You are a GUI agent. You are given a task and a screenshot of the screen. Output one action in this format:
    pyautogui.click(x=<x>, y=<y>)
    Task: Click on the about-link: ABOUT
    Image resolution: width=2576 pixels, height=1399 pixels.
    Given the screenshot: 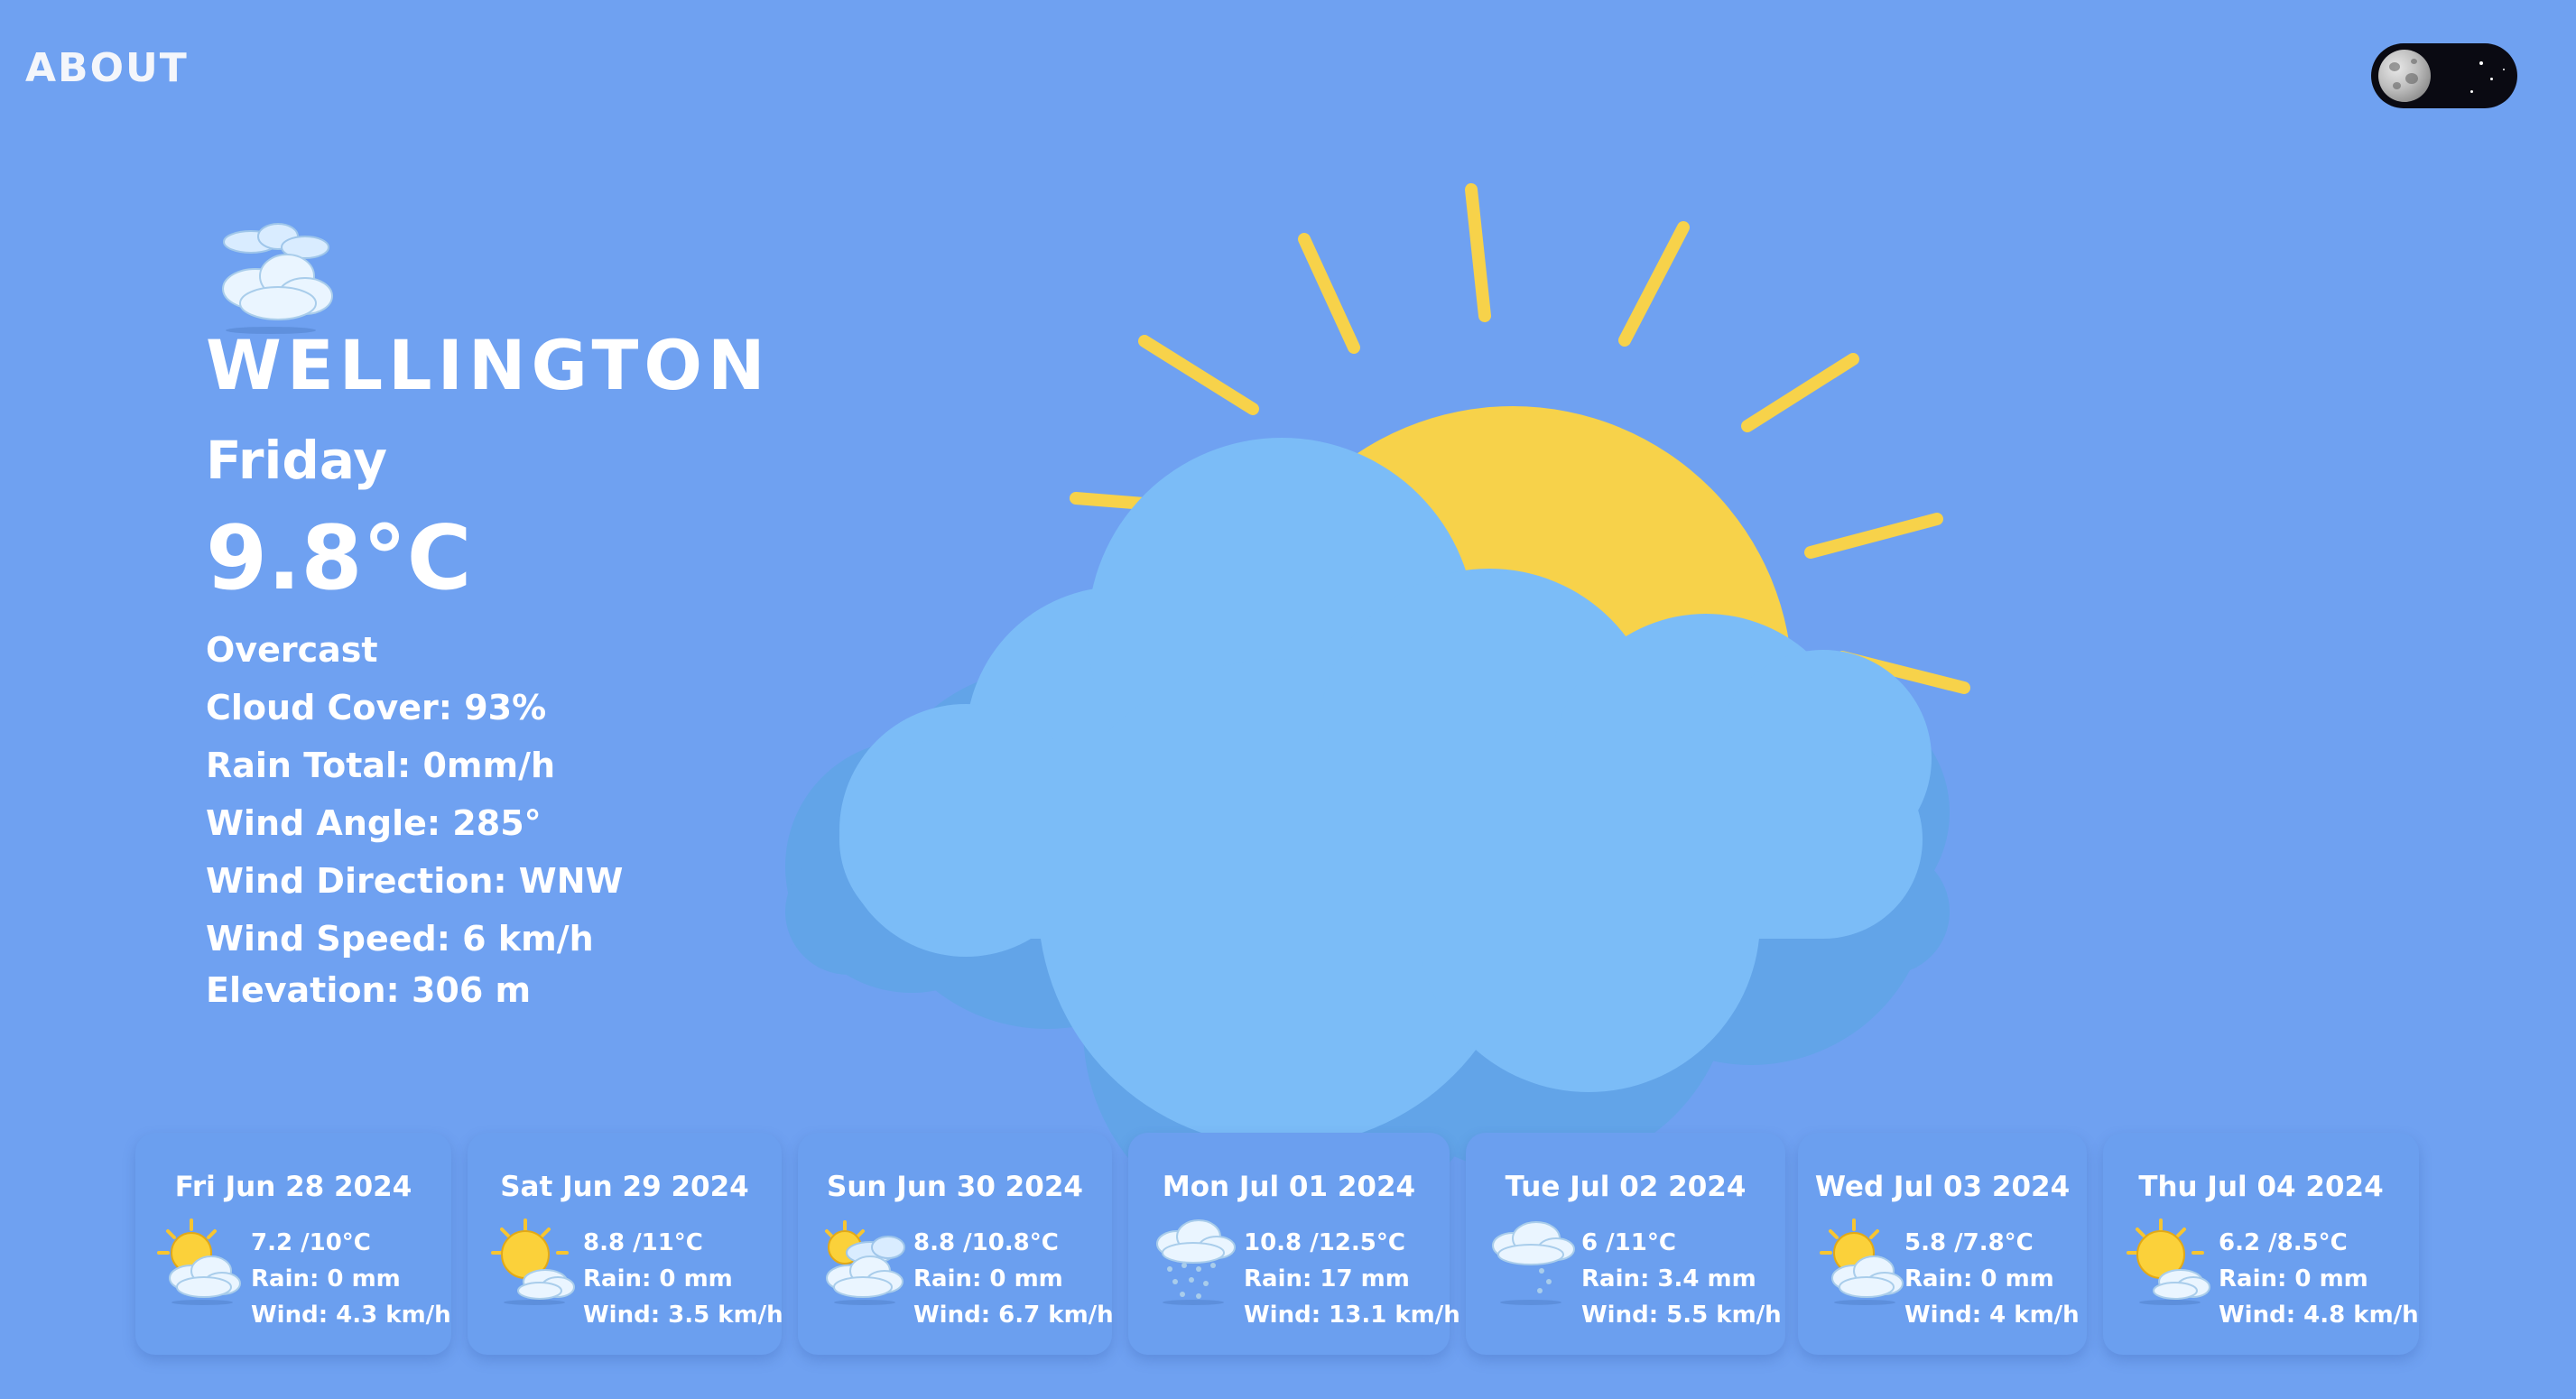 What is the action you would take?
    pyautogui.click(x=107, y=68)
    